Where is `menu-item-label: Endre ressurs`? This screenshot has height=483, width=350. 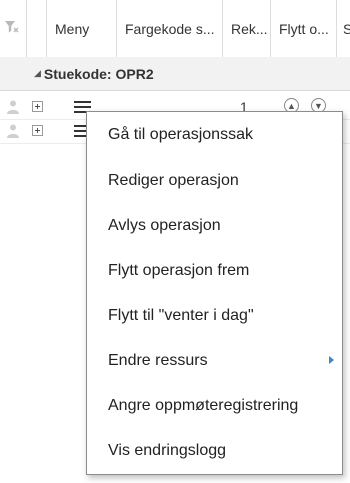 menu-item-label: Endre ressurs is located at coordinates (158, 360).